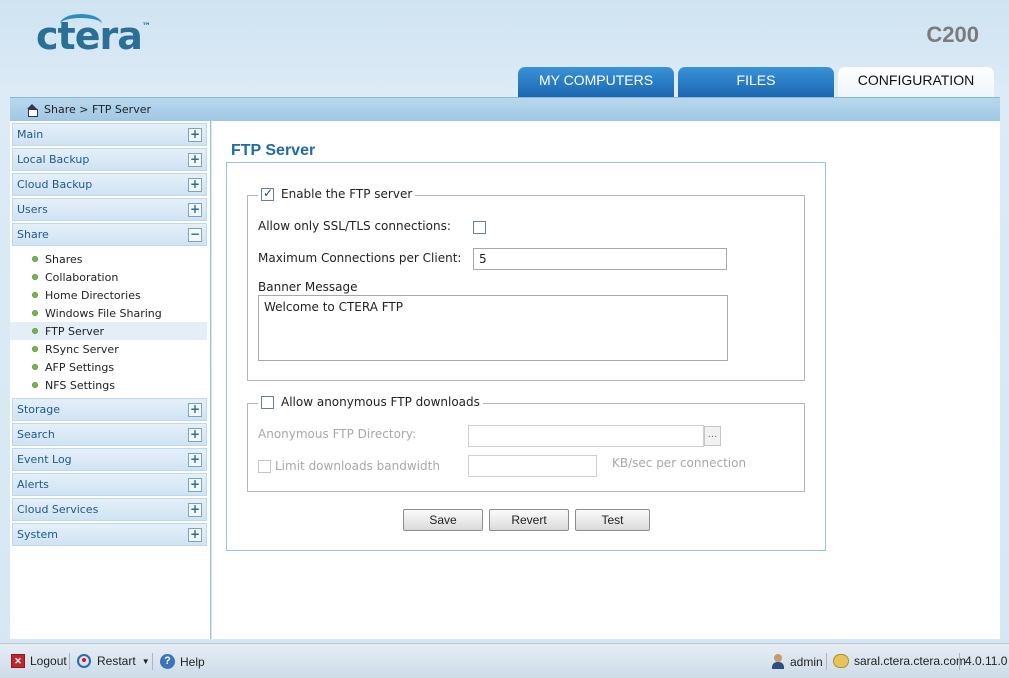 This screenshot has width=1009, height=678. What do you see at coordinates (337, 193) in the screenshot?
I see `enable-ftp-legend: Enable the FTP server` at bounding box center [337, 193].